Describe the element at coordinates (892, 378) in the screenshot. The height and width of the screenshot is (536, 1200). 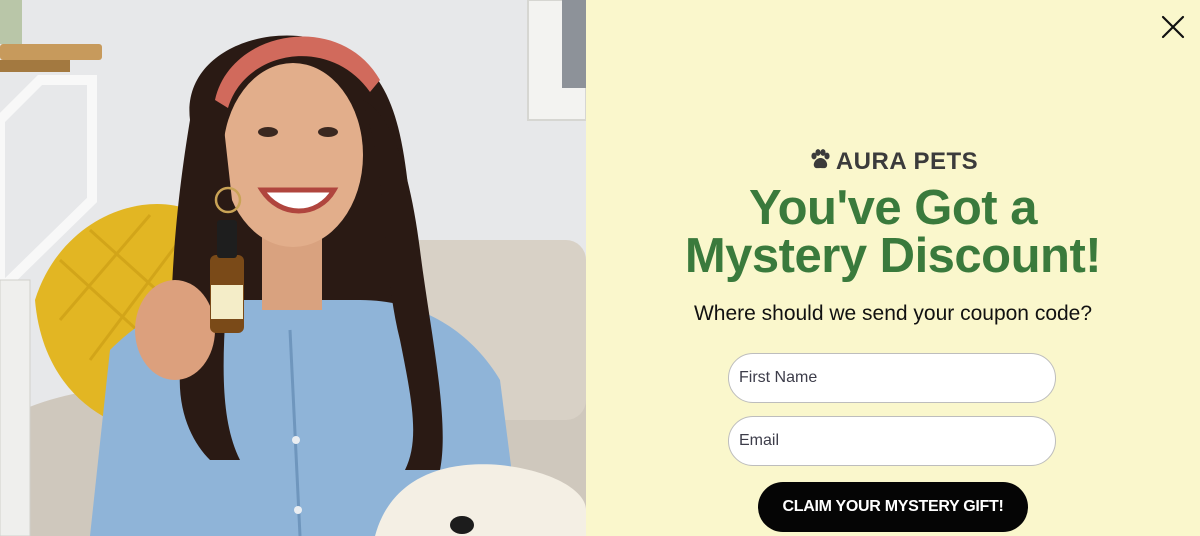
I see `first-name-field` at that location.